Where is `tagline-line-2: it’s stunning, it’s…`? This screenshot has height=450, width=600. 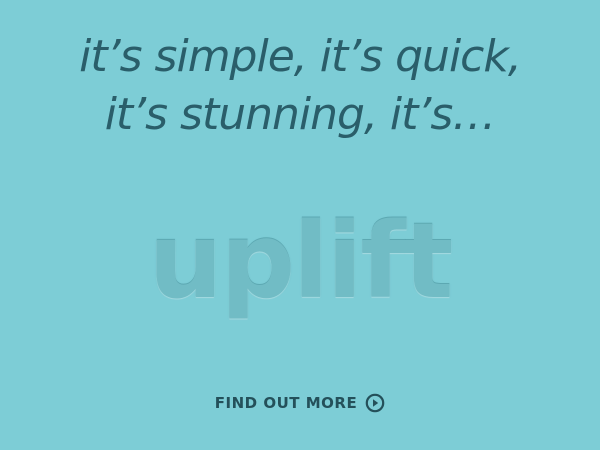
tagline-line-2: it’s stunning, it’s… is located at coordinates (300, 114).